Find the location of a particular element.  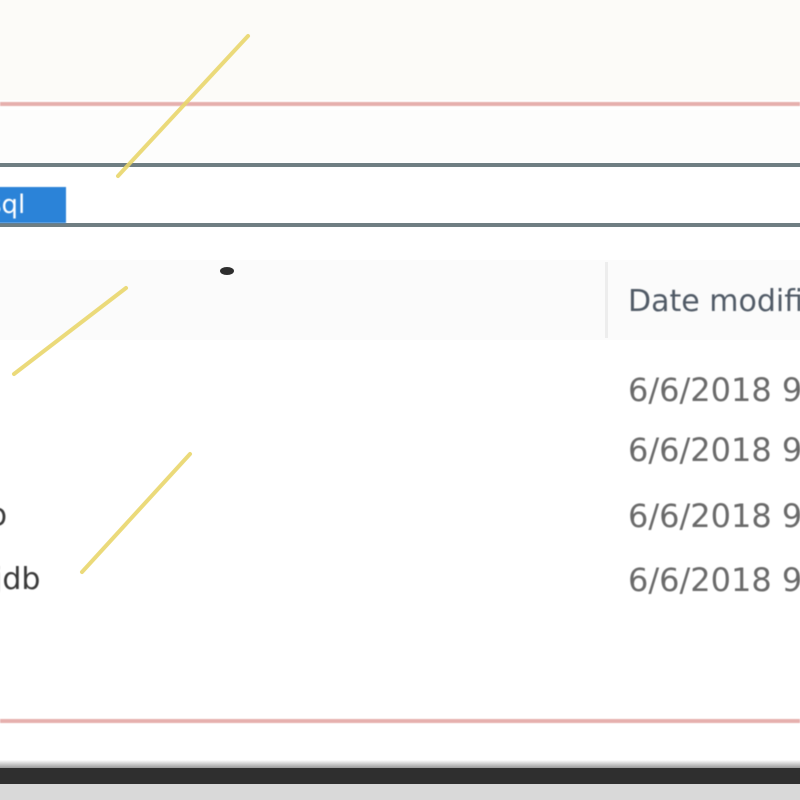

top-area is located at coordinates (400, 50).